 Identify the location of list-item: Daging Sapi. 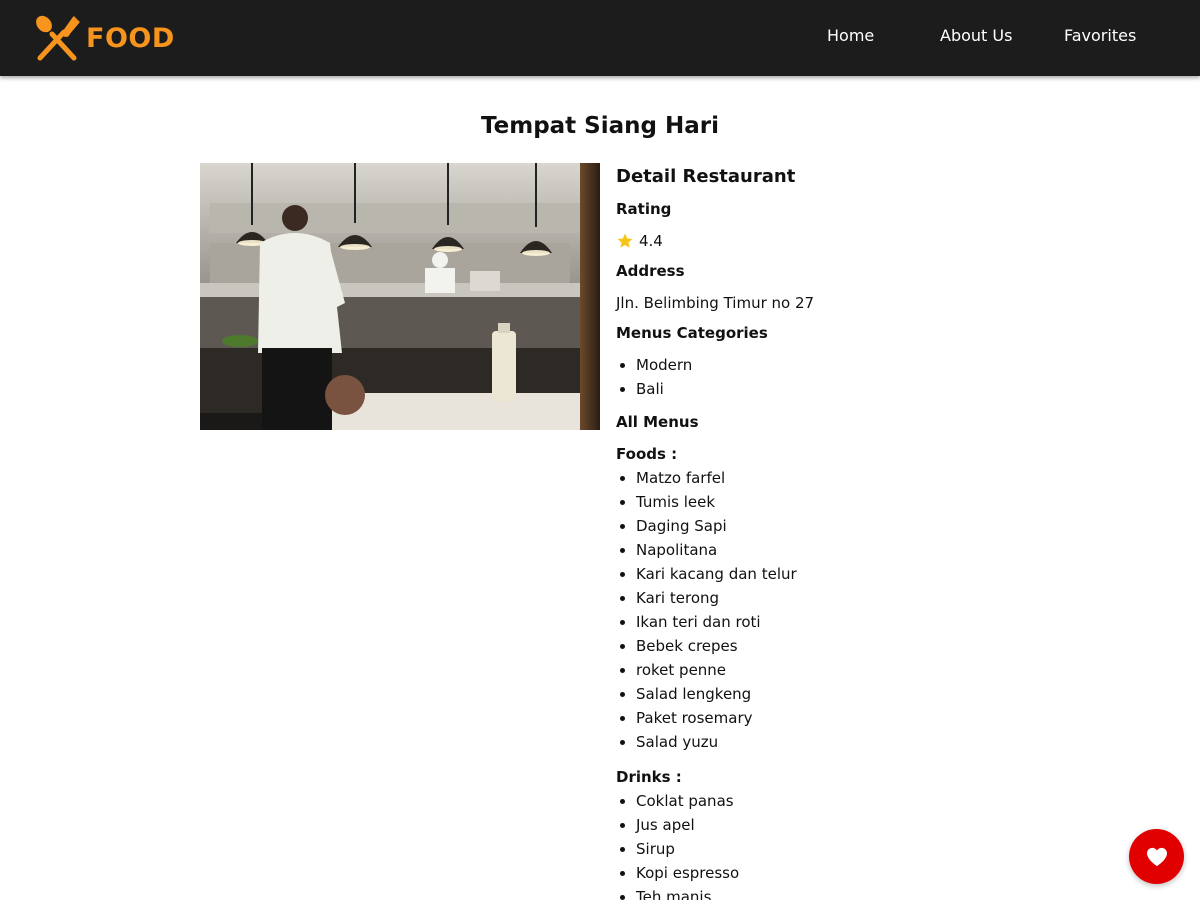
(826, 526).